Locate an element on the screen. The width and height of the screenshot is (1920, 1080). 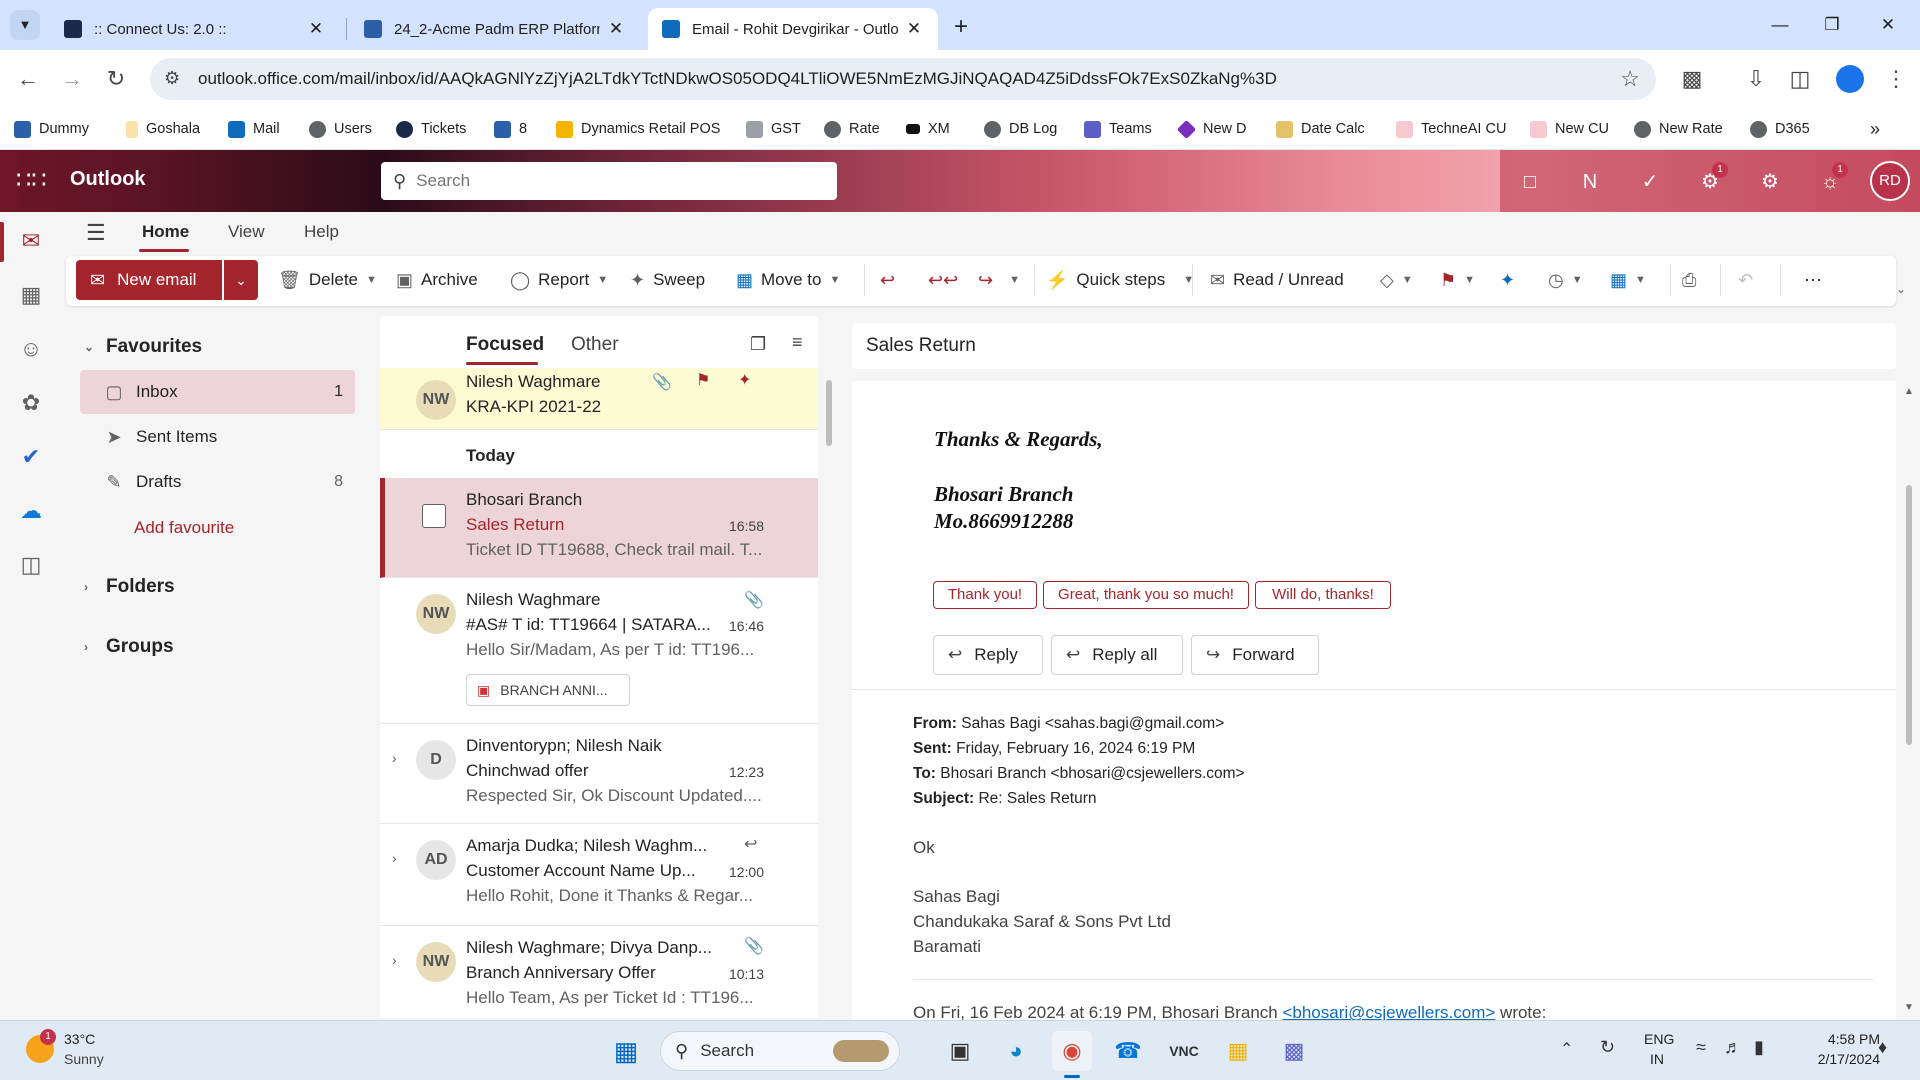
flag-button: ⚑ ▼ is located at coordinates (1457, 280).